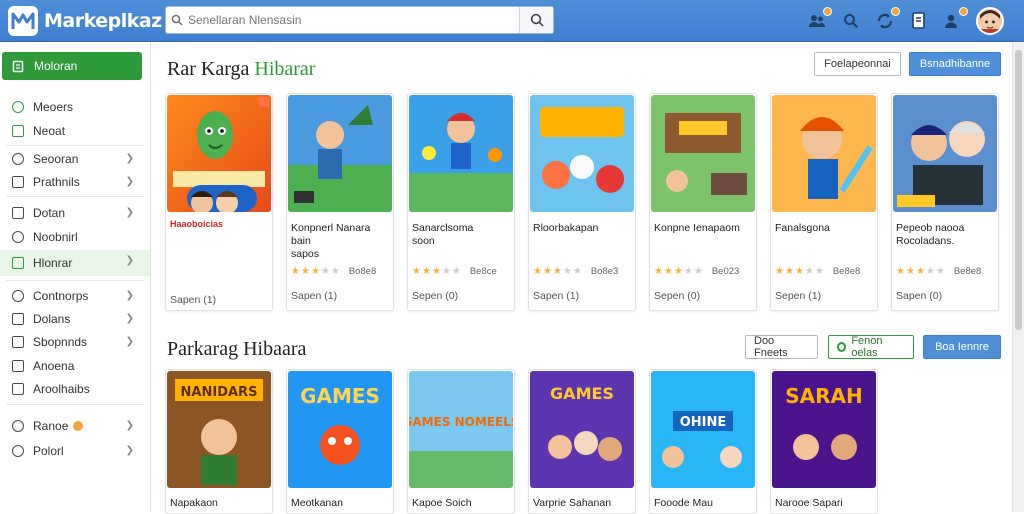  What do you see at coordinates (75, 131) in the screenshot?
I see `sidebar-item: Neoat` at bounding box center [75, 131].